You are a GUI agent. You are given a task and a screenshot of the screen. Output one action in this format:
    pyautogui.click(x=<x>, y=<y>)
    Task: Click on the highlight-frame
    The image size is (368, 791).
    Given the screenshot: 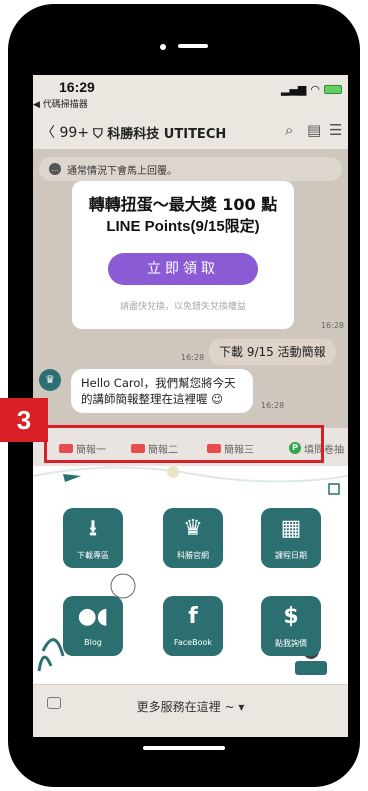 What is the action you would take?
    pyautogui.click(x=184, y=444)
    